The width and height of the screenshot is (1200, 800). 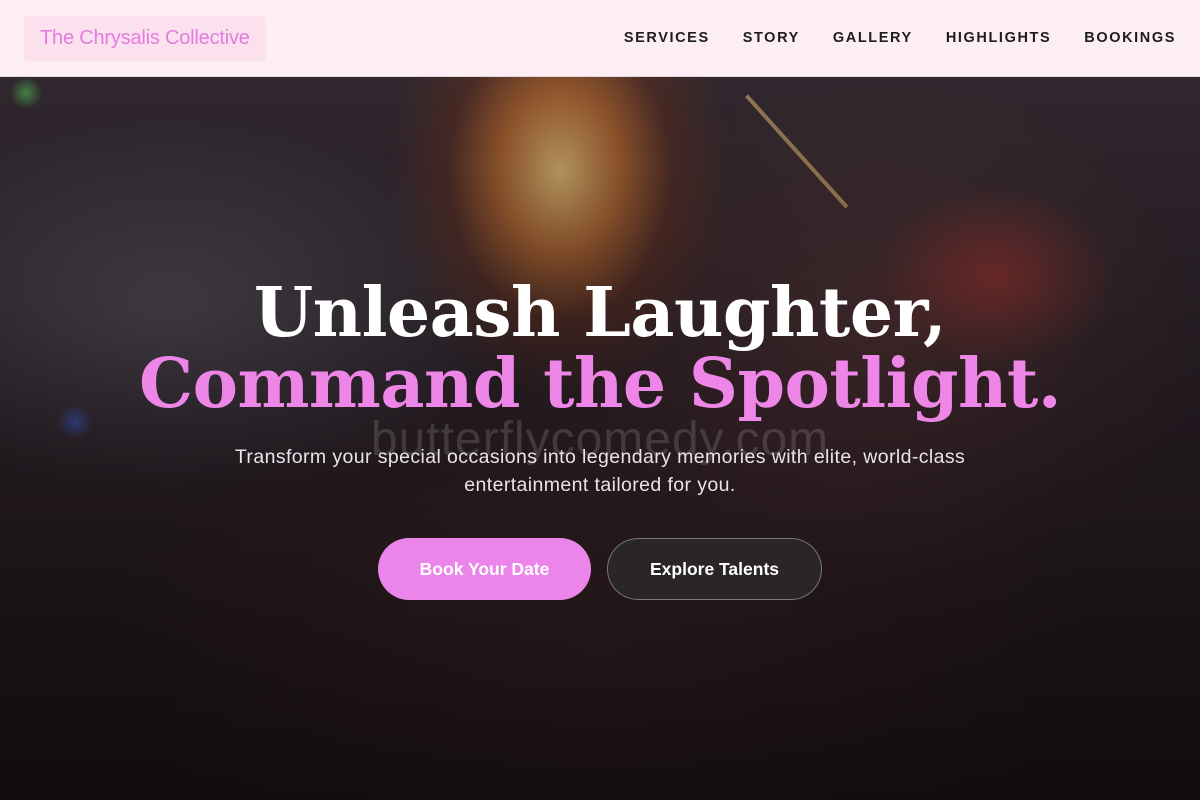 I want to click on nav-link-gallery: GALLERY, so click(x=873, y=38).